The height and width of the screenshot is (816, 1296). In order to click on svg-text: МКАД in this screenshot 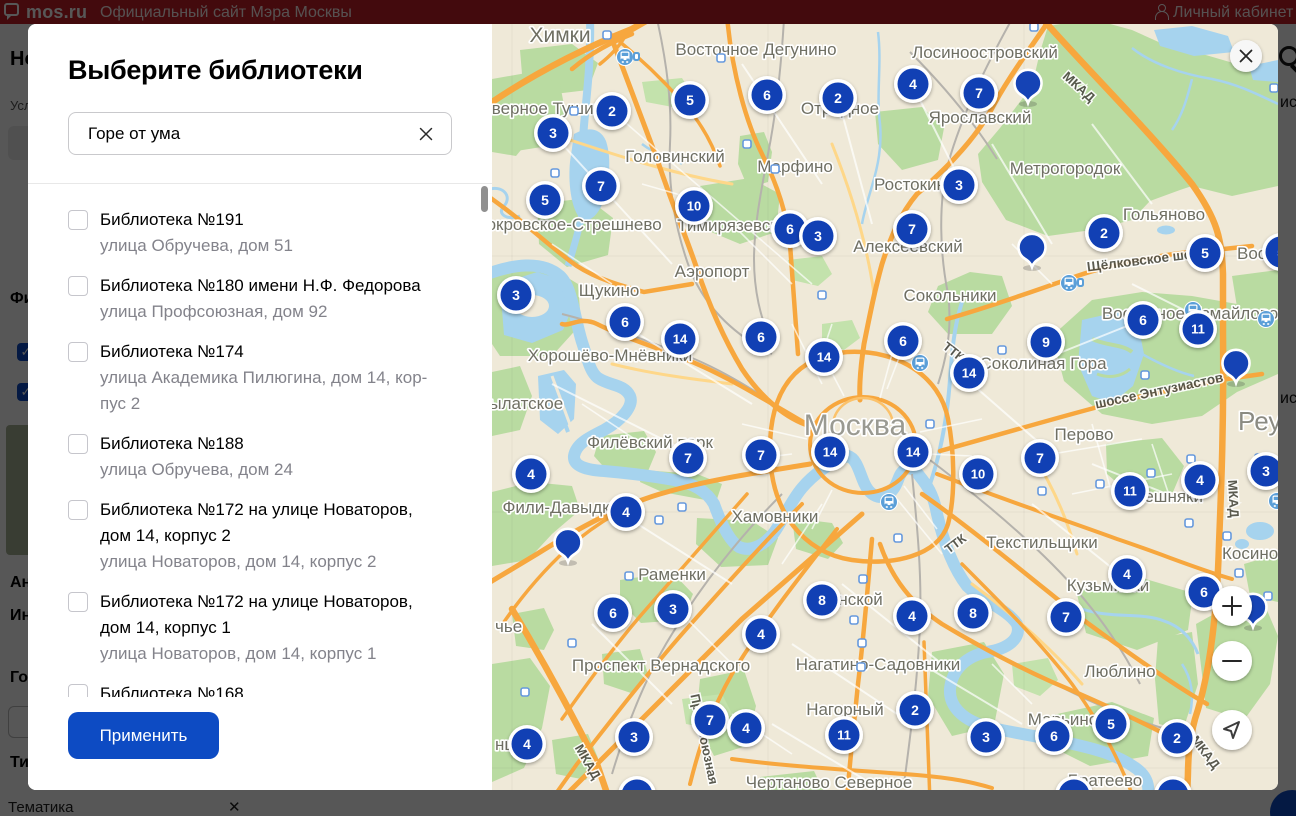, I will do `click(1233, 498)`.